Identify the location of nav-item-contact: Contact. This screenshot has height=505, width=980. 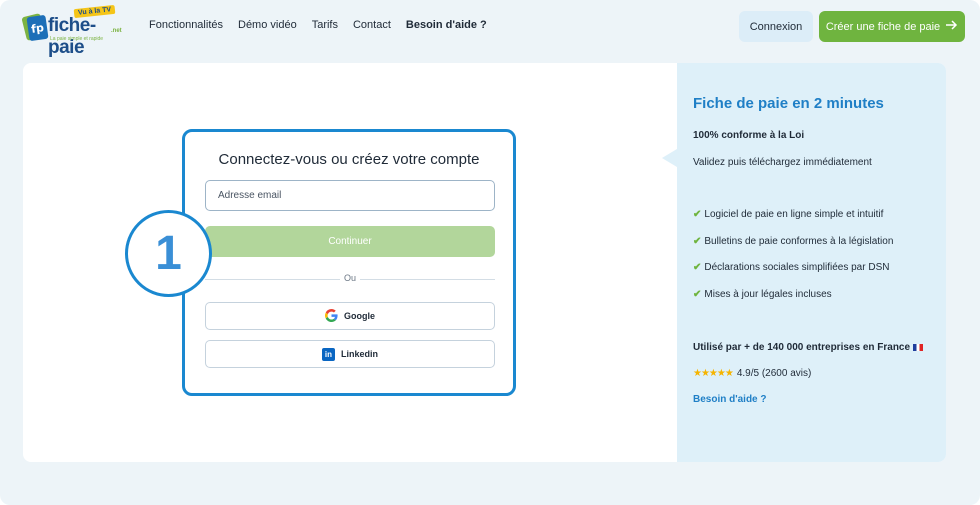
(372, 25).